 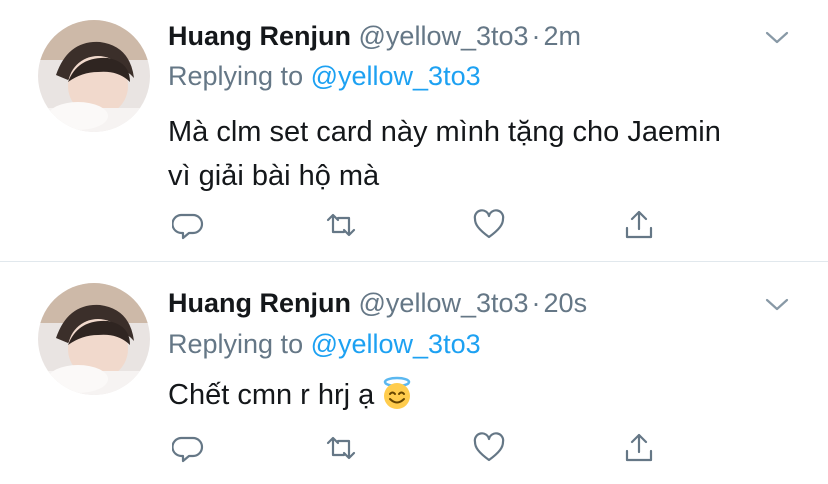 What do you see at coordinates (444, 132) in the screenshot?
I see `tweet-text-line: Mà clm set card này mình tặng cho Jaemin` at bounding box center [444, 132].